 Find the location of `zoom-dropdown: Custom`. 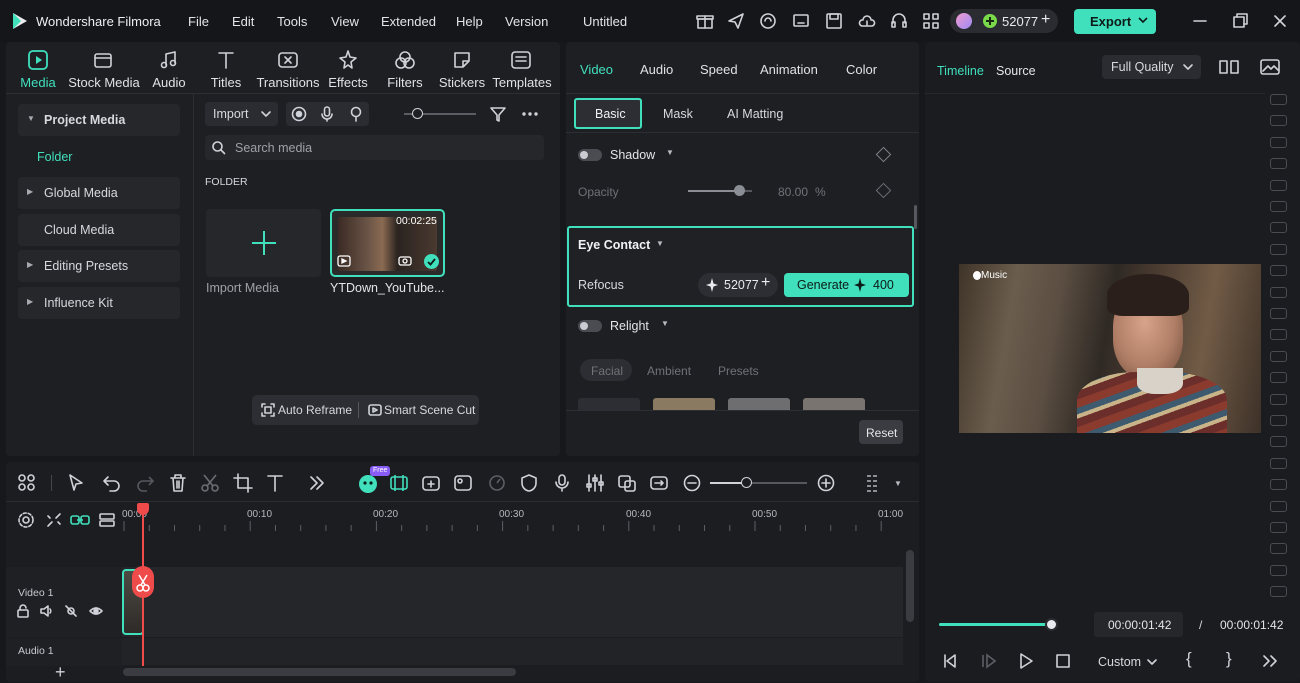

zoom-dropdown: Custom is located at coordinates (1129, 662).